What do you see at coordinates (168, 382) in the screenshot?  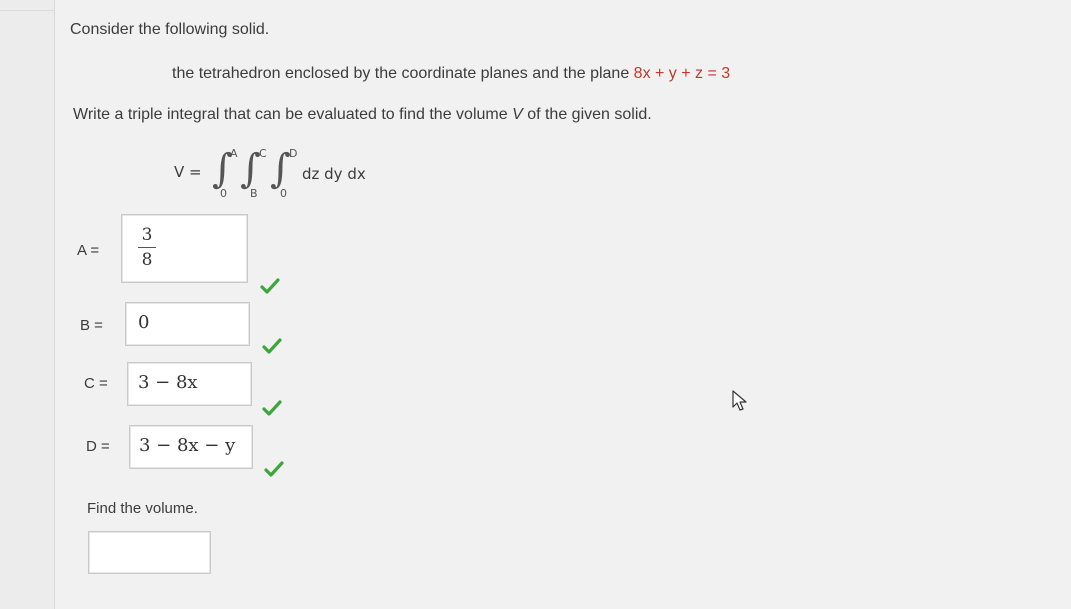 I see `answer-c-value: 3 − 8x` at bounding box center [168, 382].